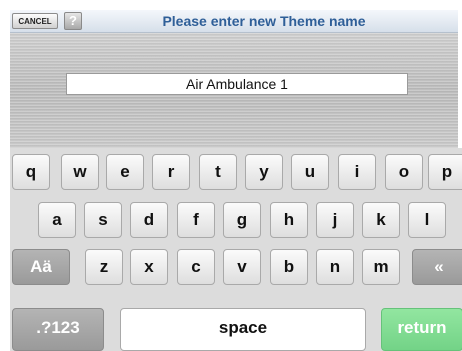 This screenshot has width=462, height=351. I want to click on key-n: n, so click(335, 267).